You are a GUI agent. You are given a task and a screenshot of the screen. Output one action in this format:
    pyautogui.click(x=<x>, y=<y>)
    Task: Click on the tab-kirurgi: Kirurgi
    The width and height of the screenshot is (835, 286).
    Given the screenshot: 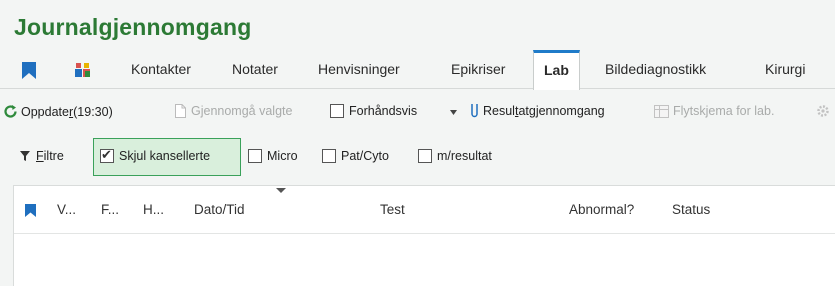 What is the action you would take?
    pyautogui.click(x=785, y=69)
    